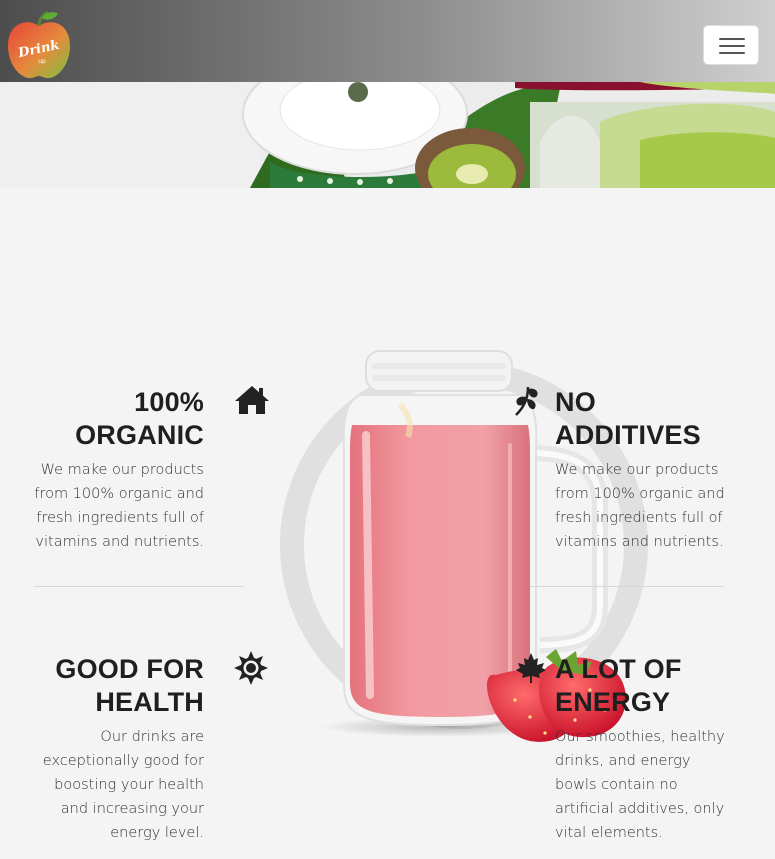 The height and width of the screenshot is (859, 775). I want to click on feature-additives-title: NO ADDITIVES, so click(628, 418).